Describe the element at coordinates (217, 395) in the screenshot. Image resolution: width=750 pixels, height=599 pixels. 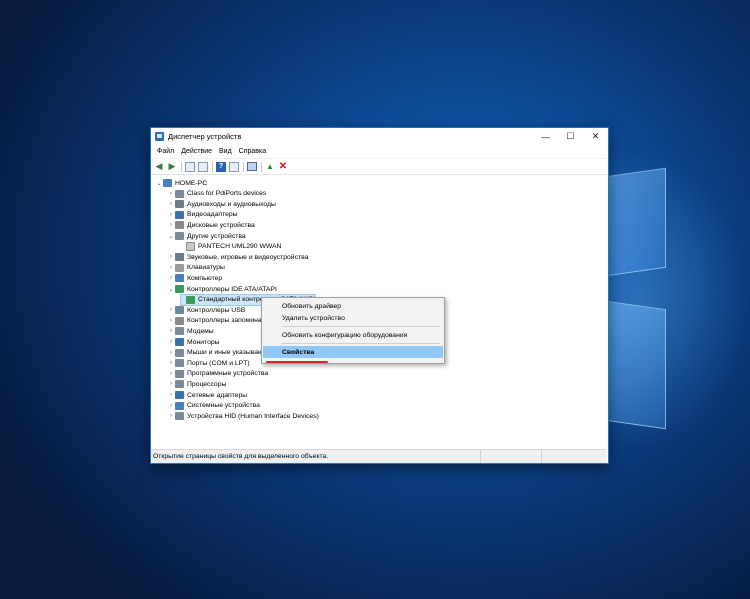
I see `tree-item-label: Сетевые адаптеры` at that location.